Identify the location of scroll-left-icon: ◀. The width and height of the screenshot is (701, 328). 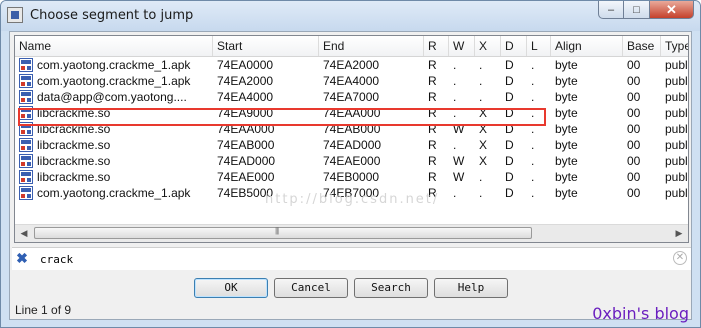
(24, 233).